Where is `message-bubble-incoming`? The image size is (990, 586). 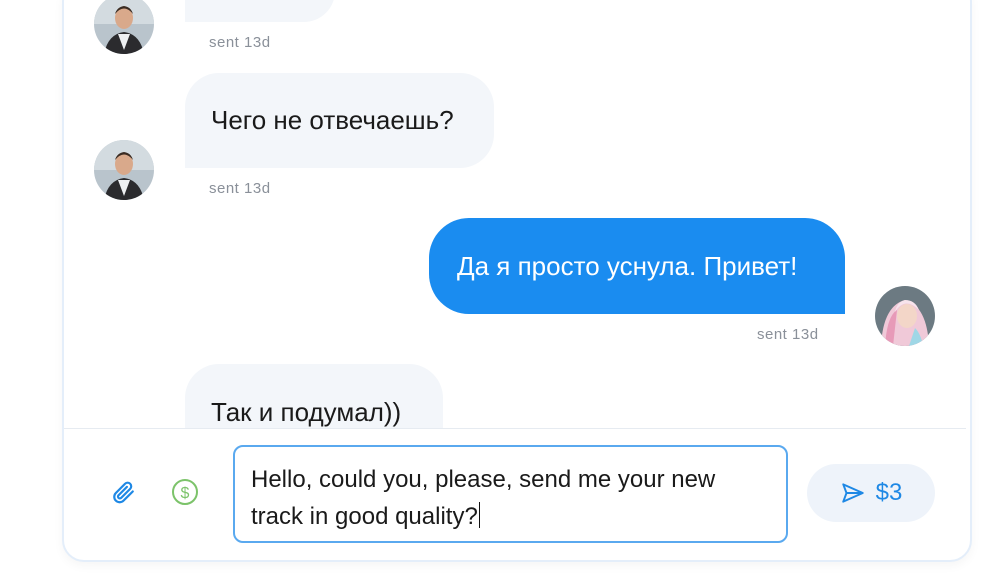 message-bubble-incoming is located at coordinates (260, 11).